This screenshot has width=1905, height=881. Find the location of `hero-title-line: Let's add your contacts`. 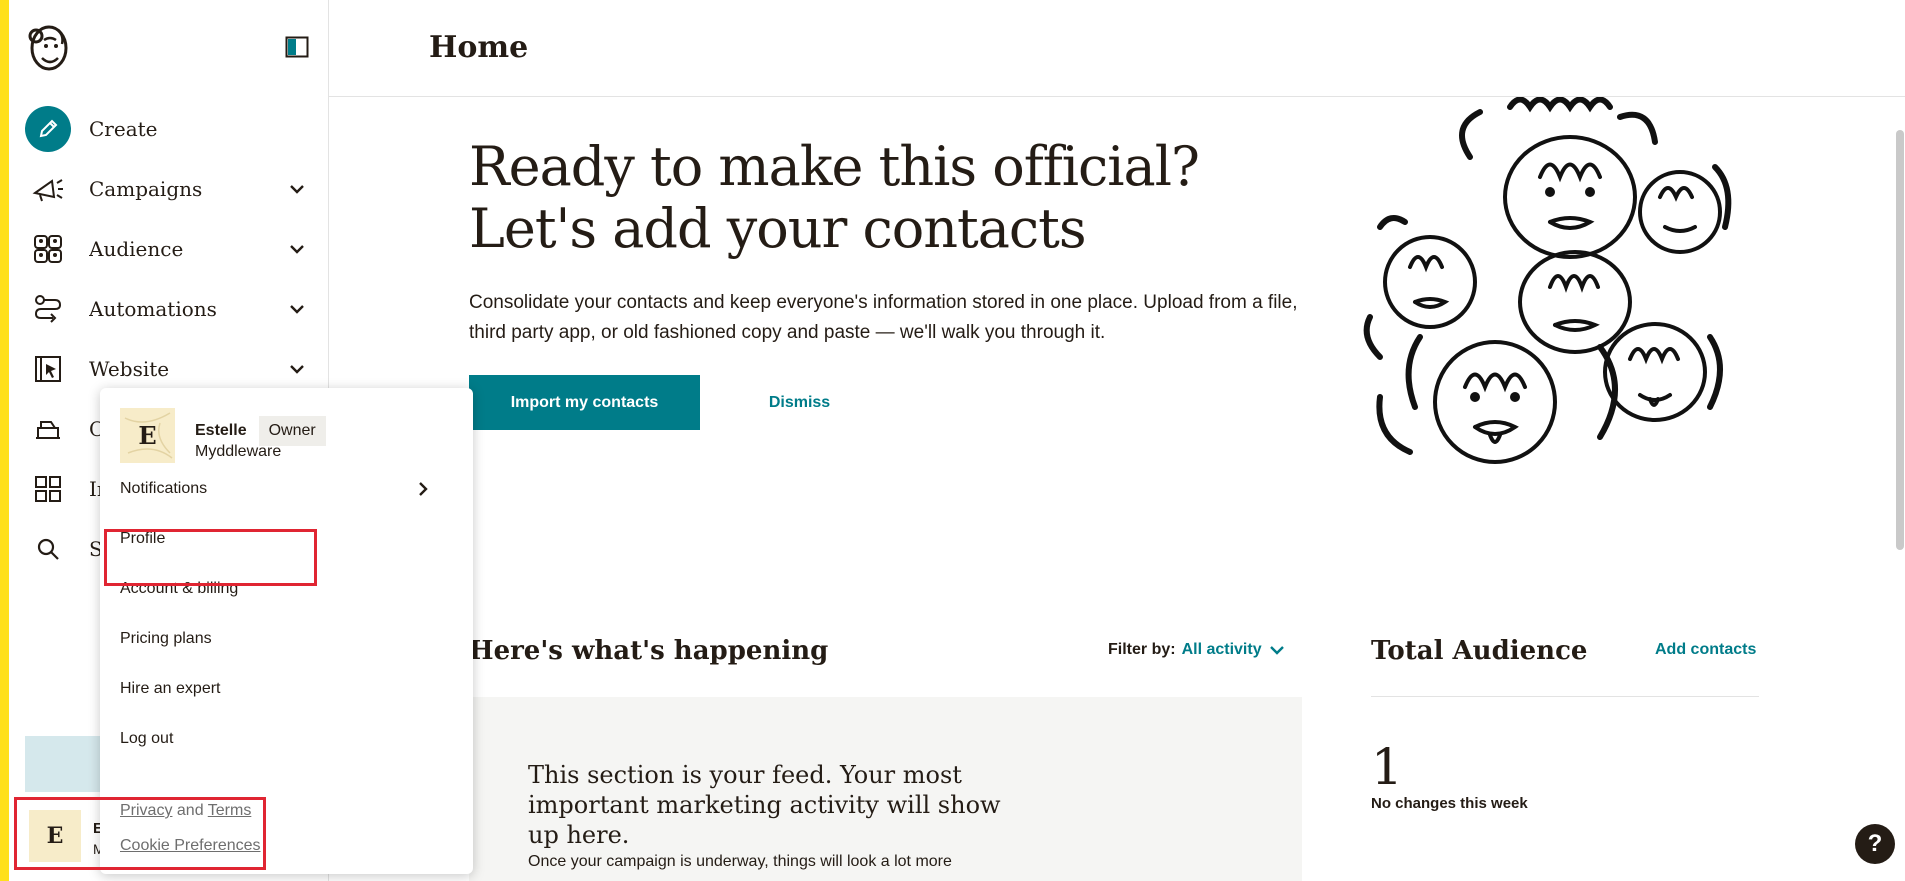

hero-title-line: Let's add your contacts is located at coordinates (778, 228).